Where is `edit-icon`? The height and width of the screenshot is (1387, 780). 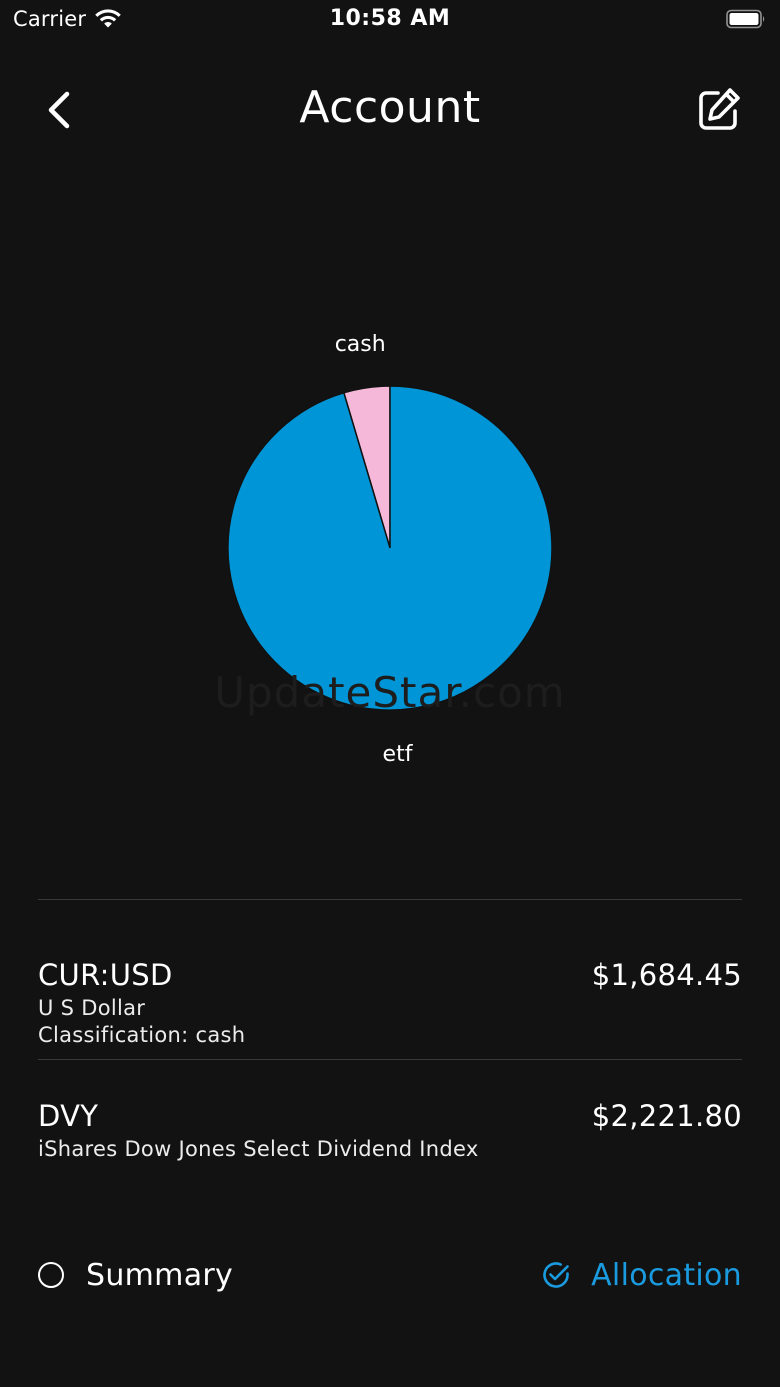 edit-icon is located at coordinates (719, 109).